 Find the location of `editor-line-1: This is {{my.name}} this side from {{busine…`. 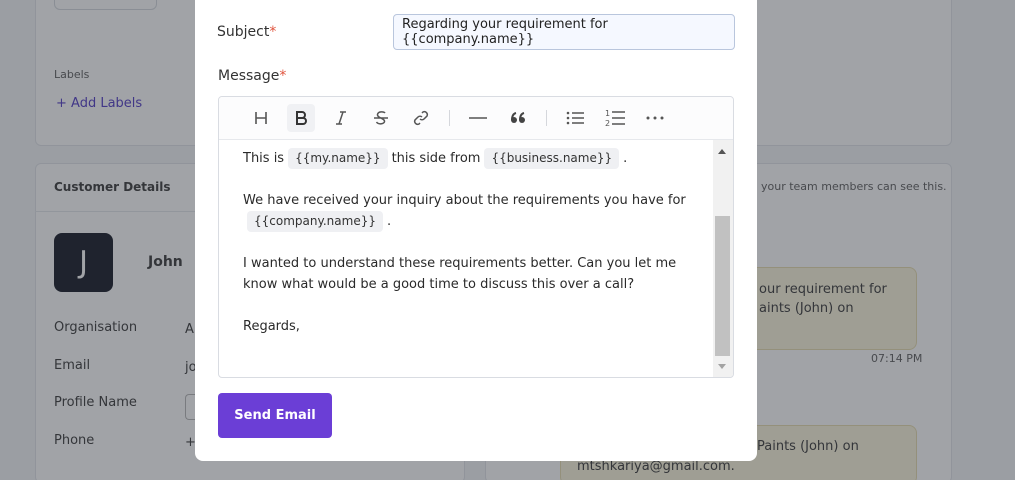

editor-line-1: This is {{my.name}} this side from {{busine… is located at coordinates (478, 158).